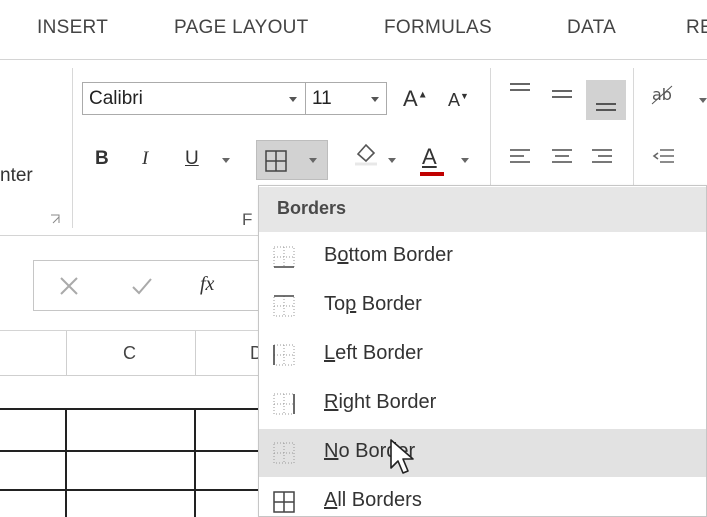 The height and width of the screenshot is (517, 707). What do you see at coordinates (482, 404) in the screenshot?
I see `menu-item-right-border: Right Border` at bounding box center [482, 404].